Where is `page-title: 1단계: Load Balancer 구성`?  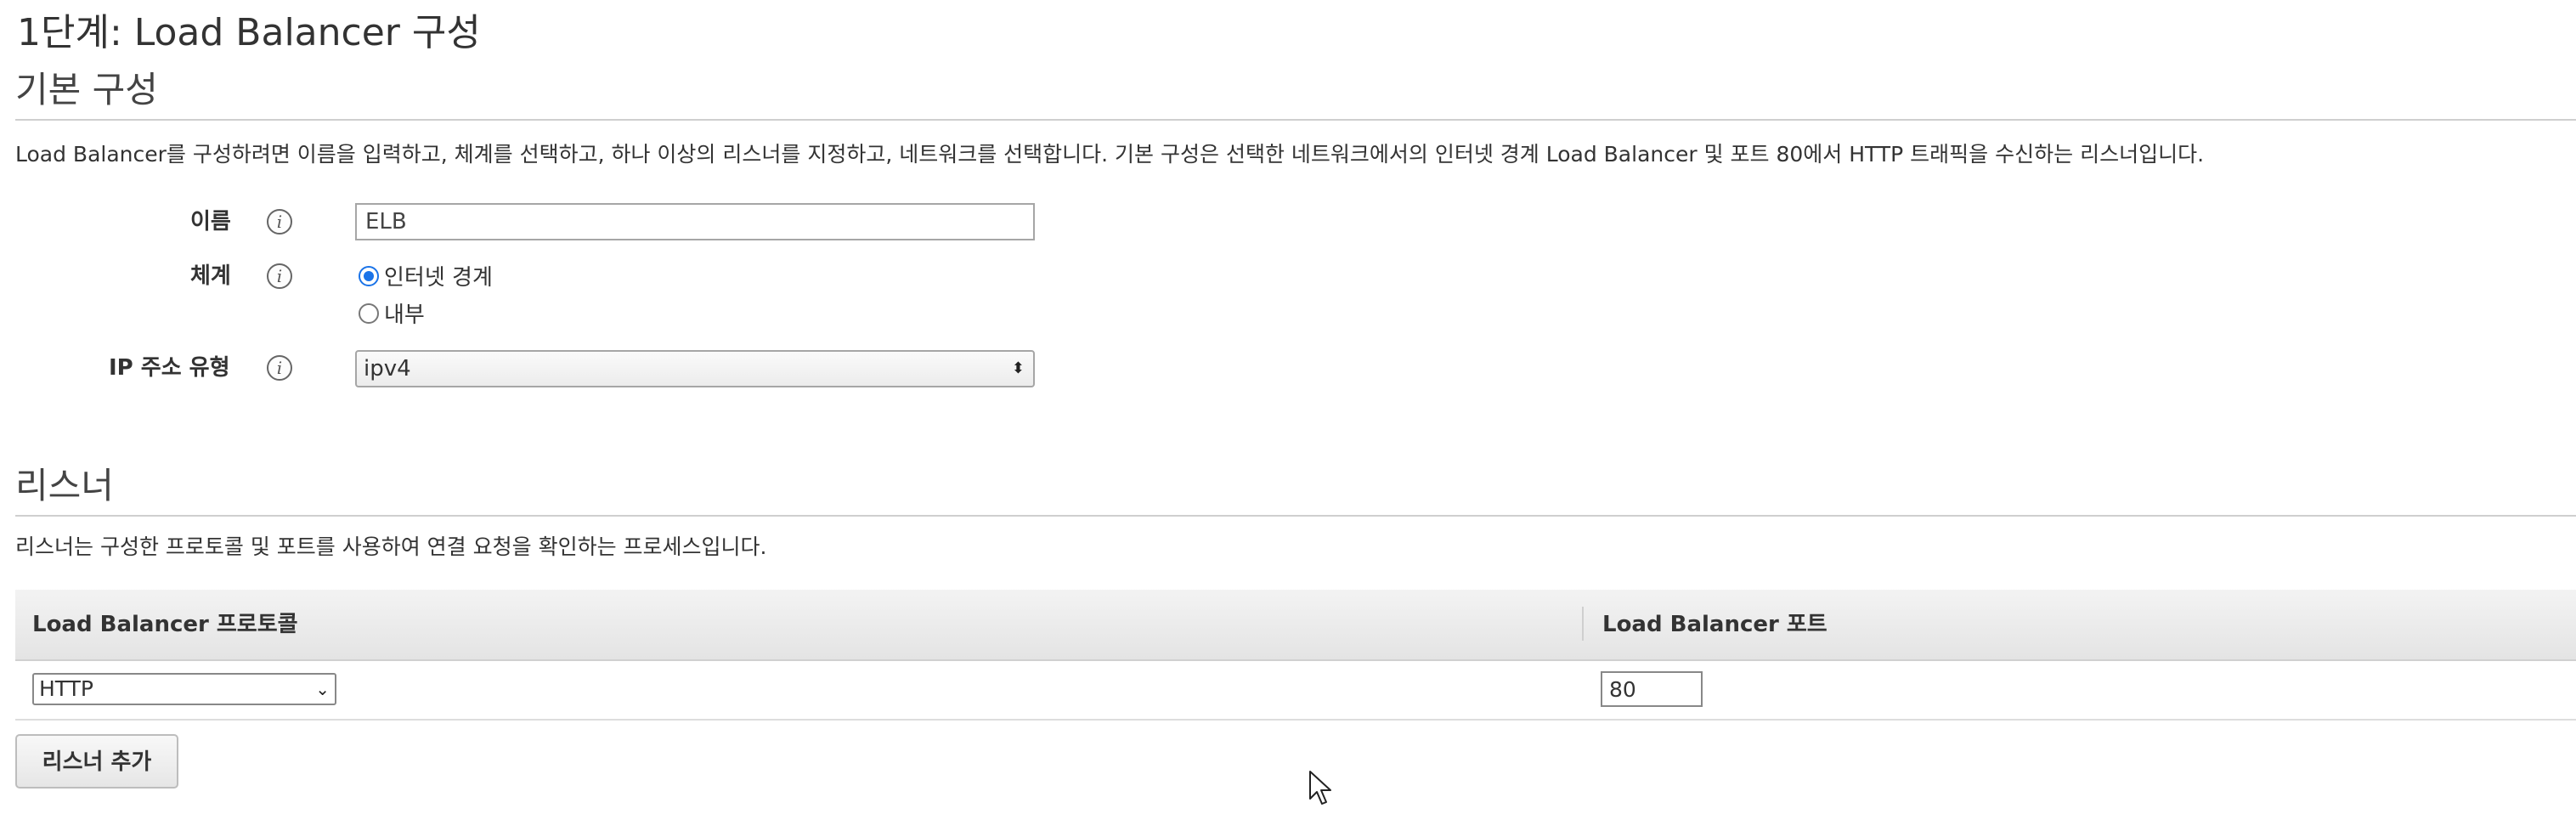 page-title: 1단계: Load Balancer 구성 is located at coordinates (249, 32).